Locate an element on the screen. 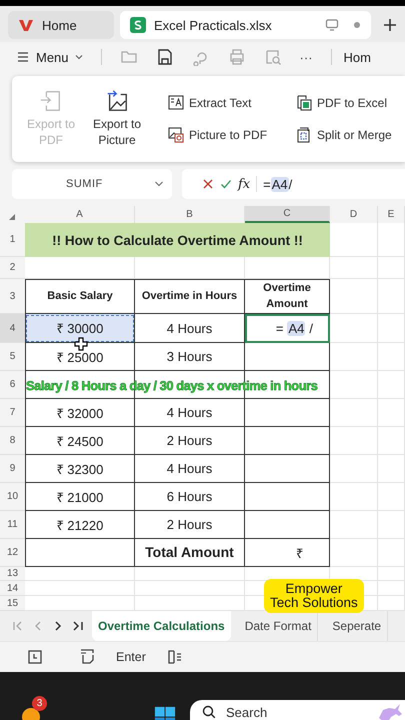 The width and height of the screenshot is (405, 720). table-cell: ₹ 21000 is located at coordinates (80, 497).